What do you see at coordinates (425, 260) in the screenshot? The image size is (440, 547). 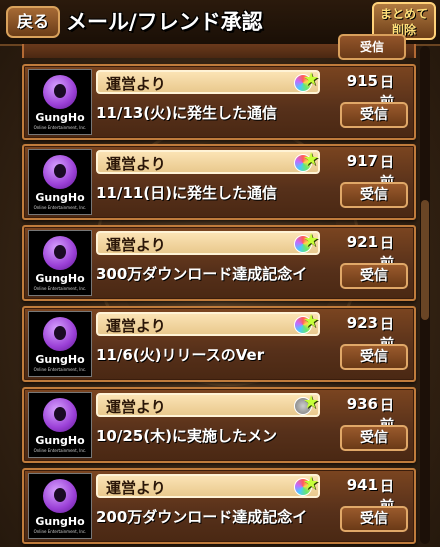 I see `scrollbar-thumb` at bounding box center [425, 260].